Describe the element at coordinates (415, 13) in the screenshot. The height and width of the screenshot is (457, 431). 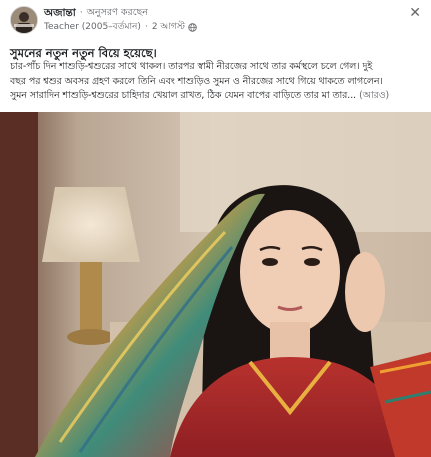
I see `close-icon: ✕` at that location.